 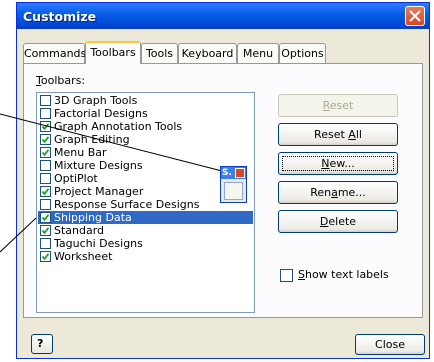 I want to click on title-bar: Customize, so click(x=223, y=16).